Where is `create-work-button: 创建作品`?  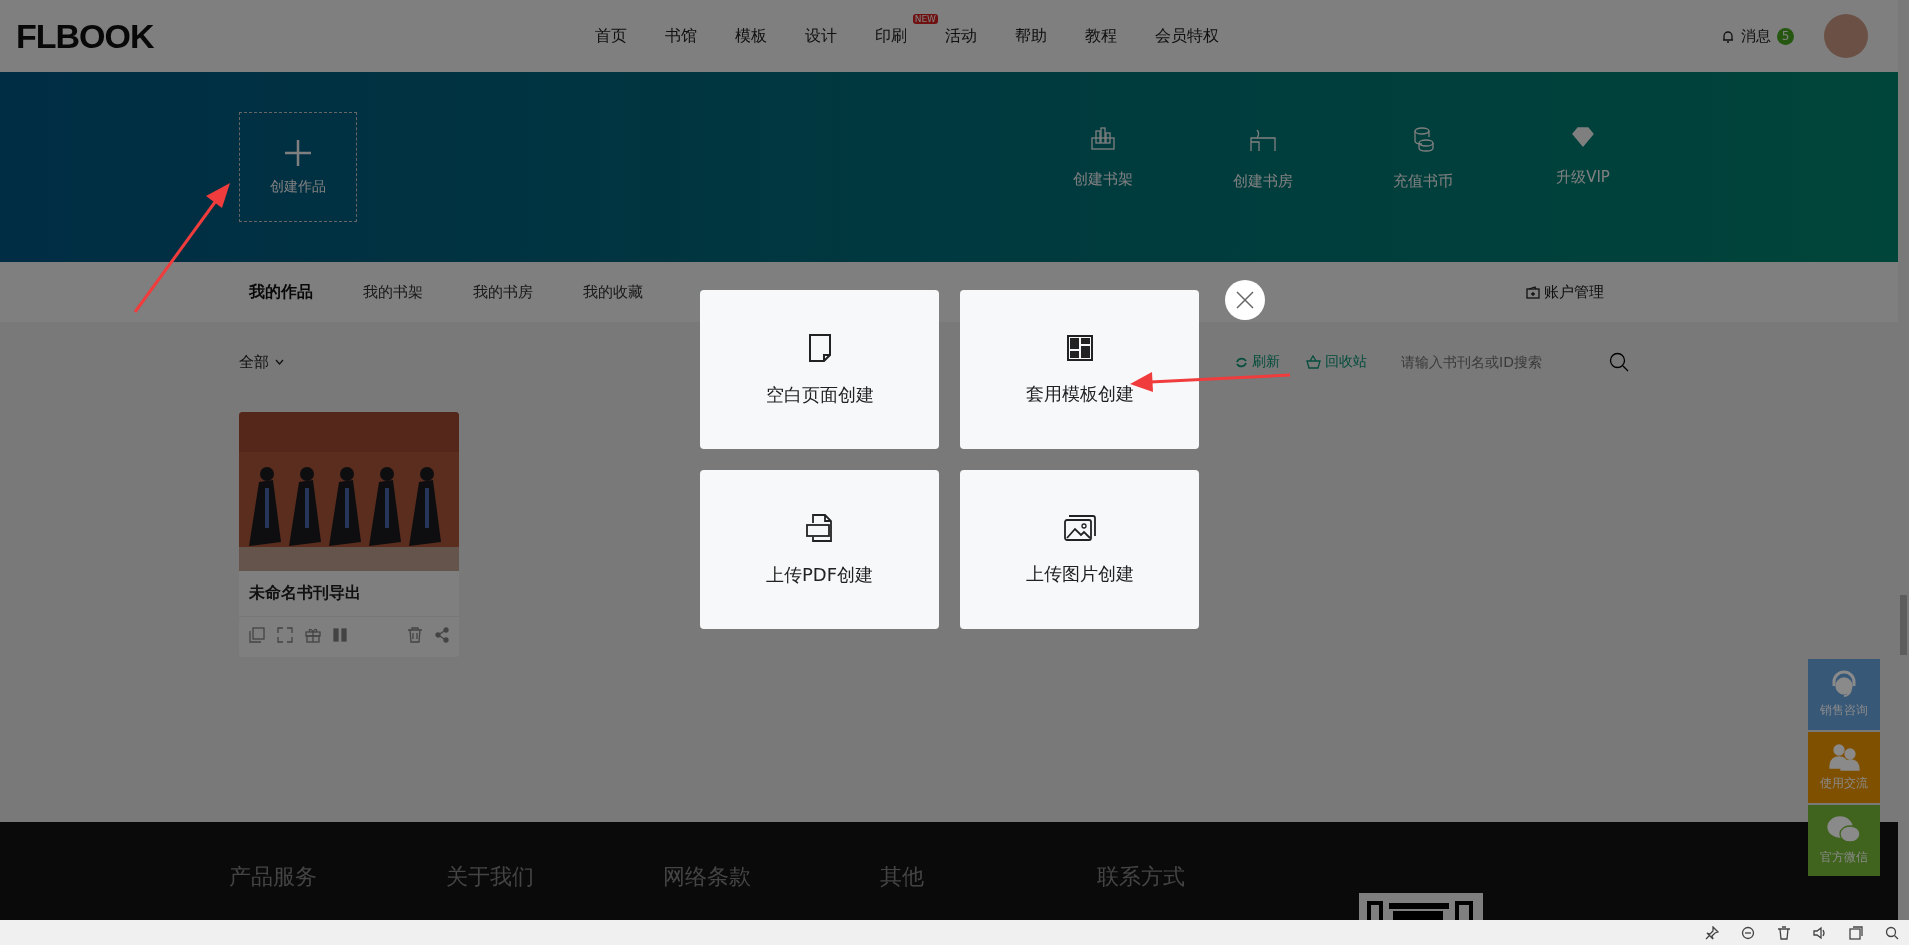 create-work-button: 创建作品 is located at coordinates (298, 167).